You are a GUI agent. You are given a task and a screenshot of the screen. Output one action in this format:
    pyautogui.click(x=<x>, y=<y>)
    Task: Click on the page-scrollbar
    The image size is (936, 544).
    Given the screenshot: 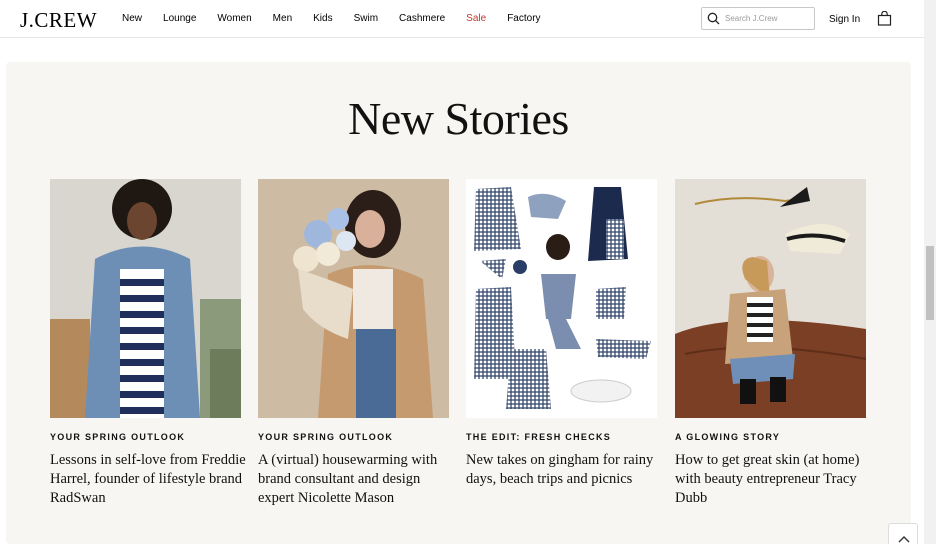 What is the action you would take?
    pyautogui.click(x=930, y=272)
    